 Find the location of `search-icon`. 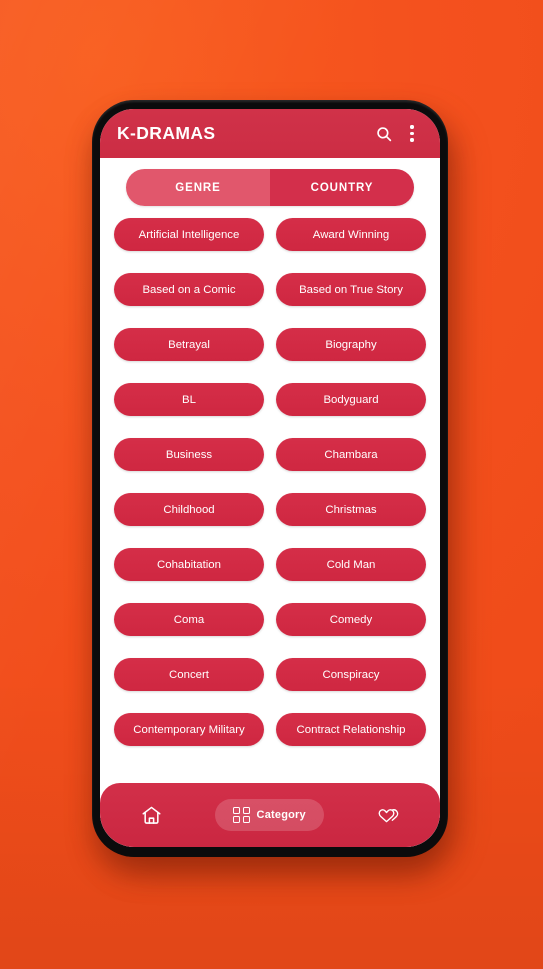

search-icon is located at coordinates (384, 134).